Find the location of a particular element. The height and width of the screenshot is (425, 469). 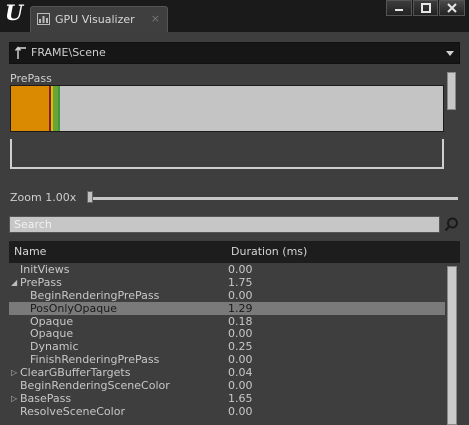

search-icon is located at coordinates (451, 224).